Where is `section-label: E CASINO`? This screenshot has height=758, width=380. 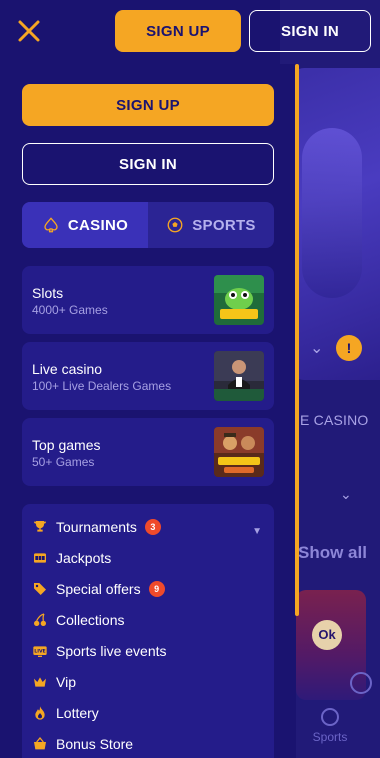 section-label: E CASINO is located at coordinates (334, 420).